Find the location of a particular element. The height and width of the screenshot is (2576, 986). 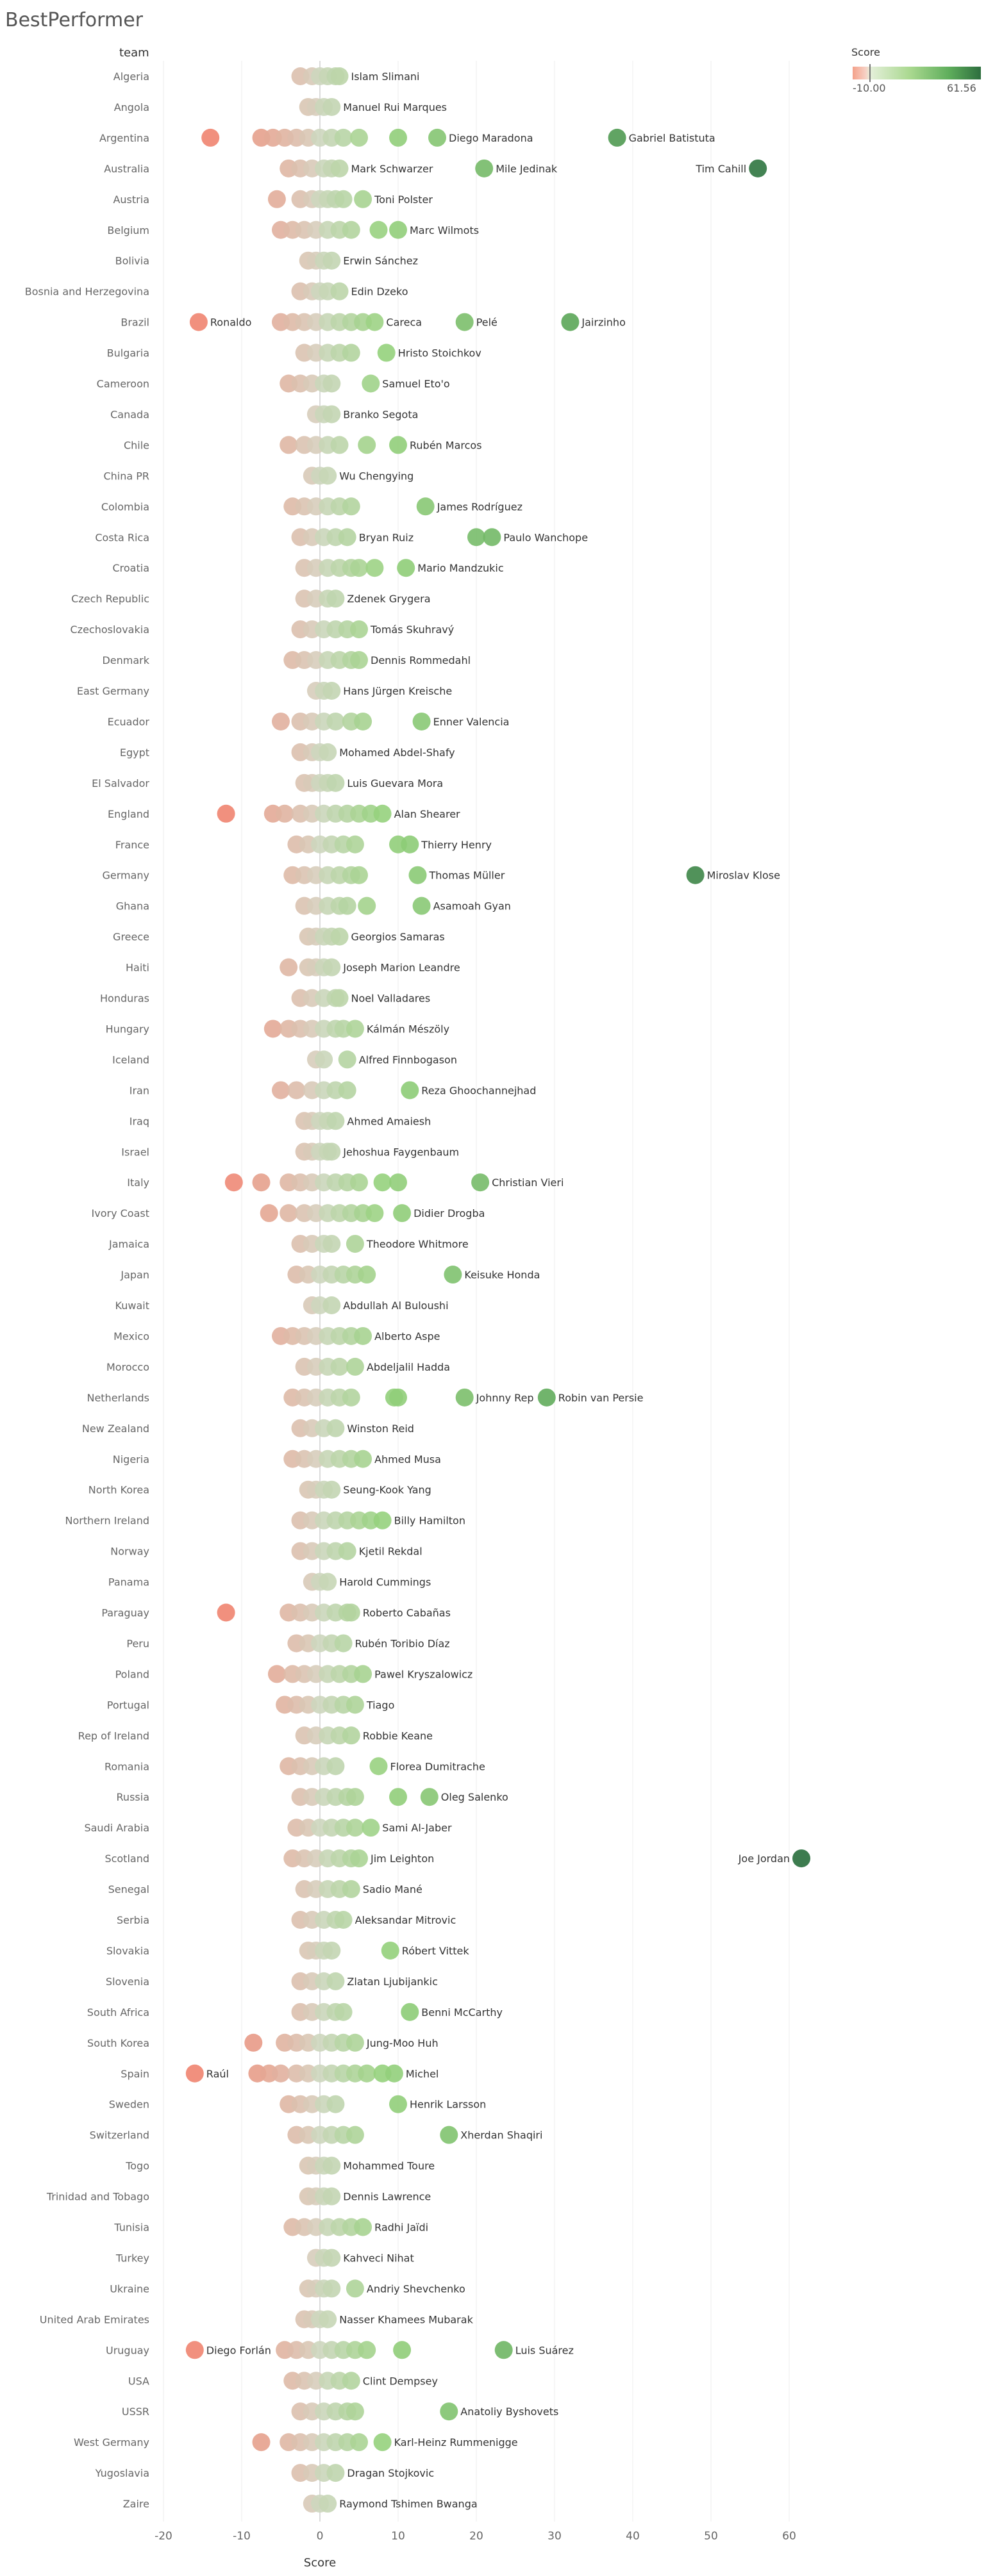

best-player-label: Robbie Keane is located at coordinates (398, 1736).